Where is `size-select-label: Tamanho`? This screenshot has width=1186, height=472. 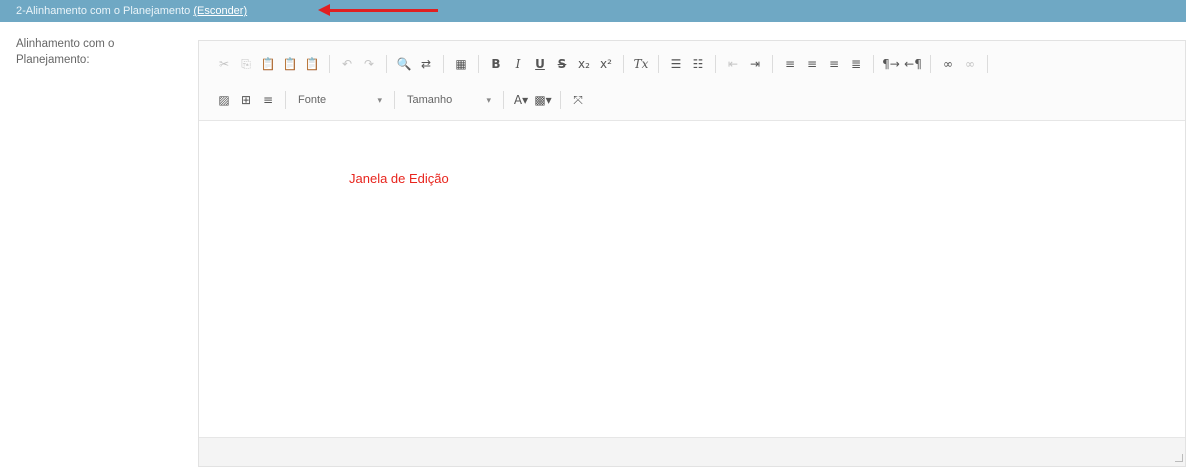
size-select-label: Tamanho is located at coordinates (430, 100).